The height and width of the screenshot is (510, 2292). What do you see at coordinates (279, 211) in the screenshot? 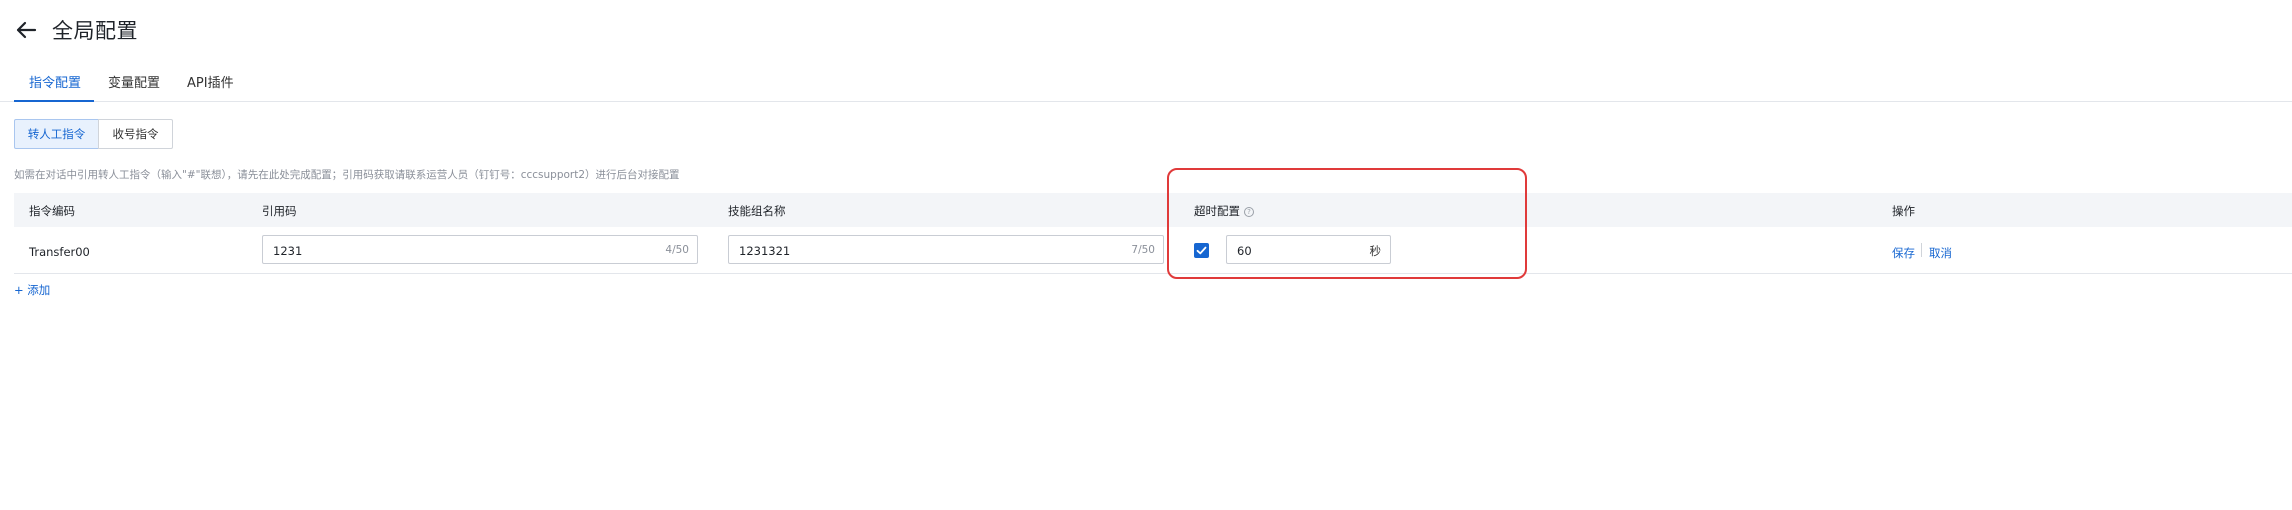
I see `column-header-ref: 引用码` at bounding box center [279, 211].